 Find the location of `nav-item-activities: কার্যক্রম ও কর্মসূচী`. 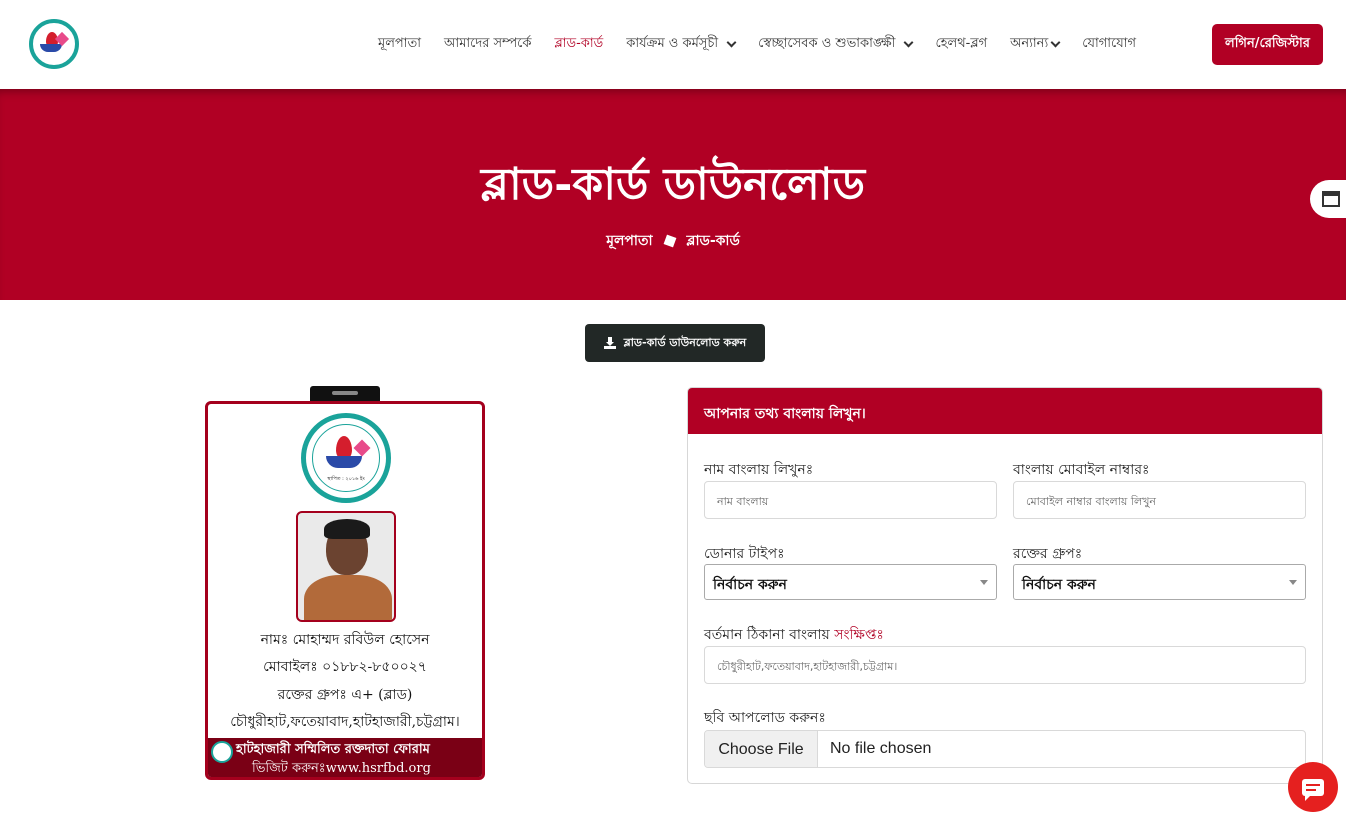

nav-item-activities: কার্যক্রম ও কর্মসূচী is located at coordinates (681, 44).